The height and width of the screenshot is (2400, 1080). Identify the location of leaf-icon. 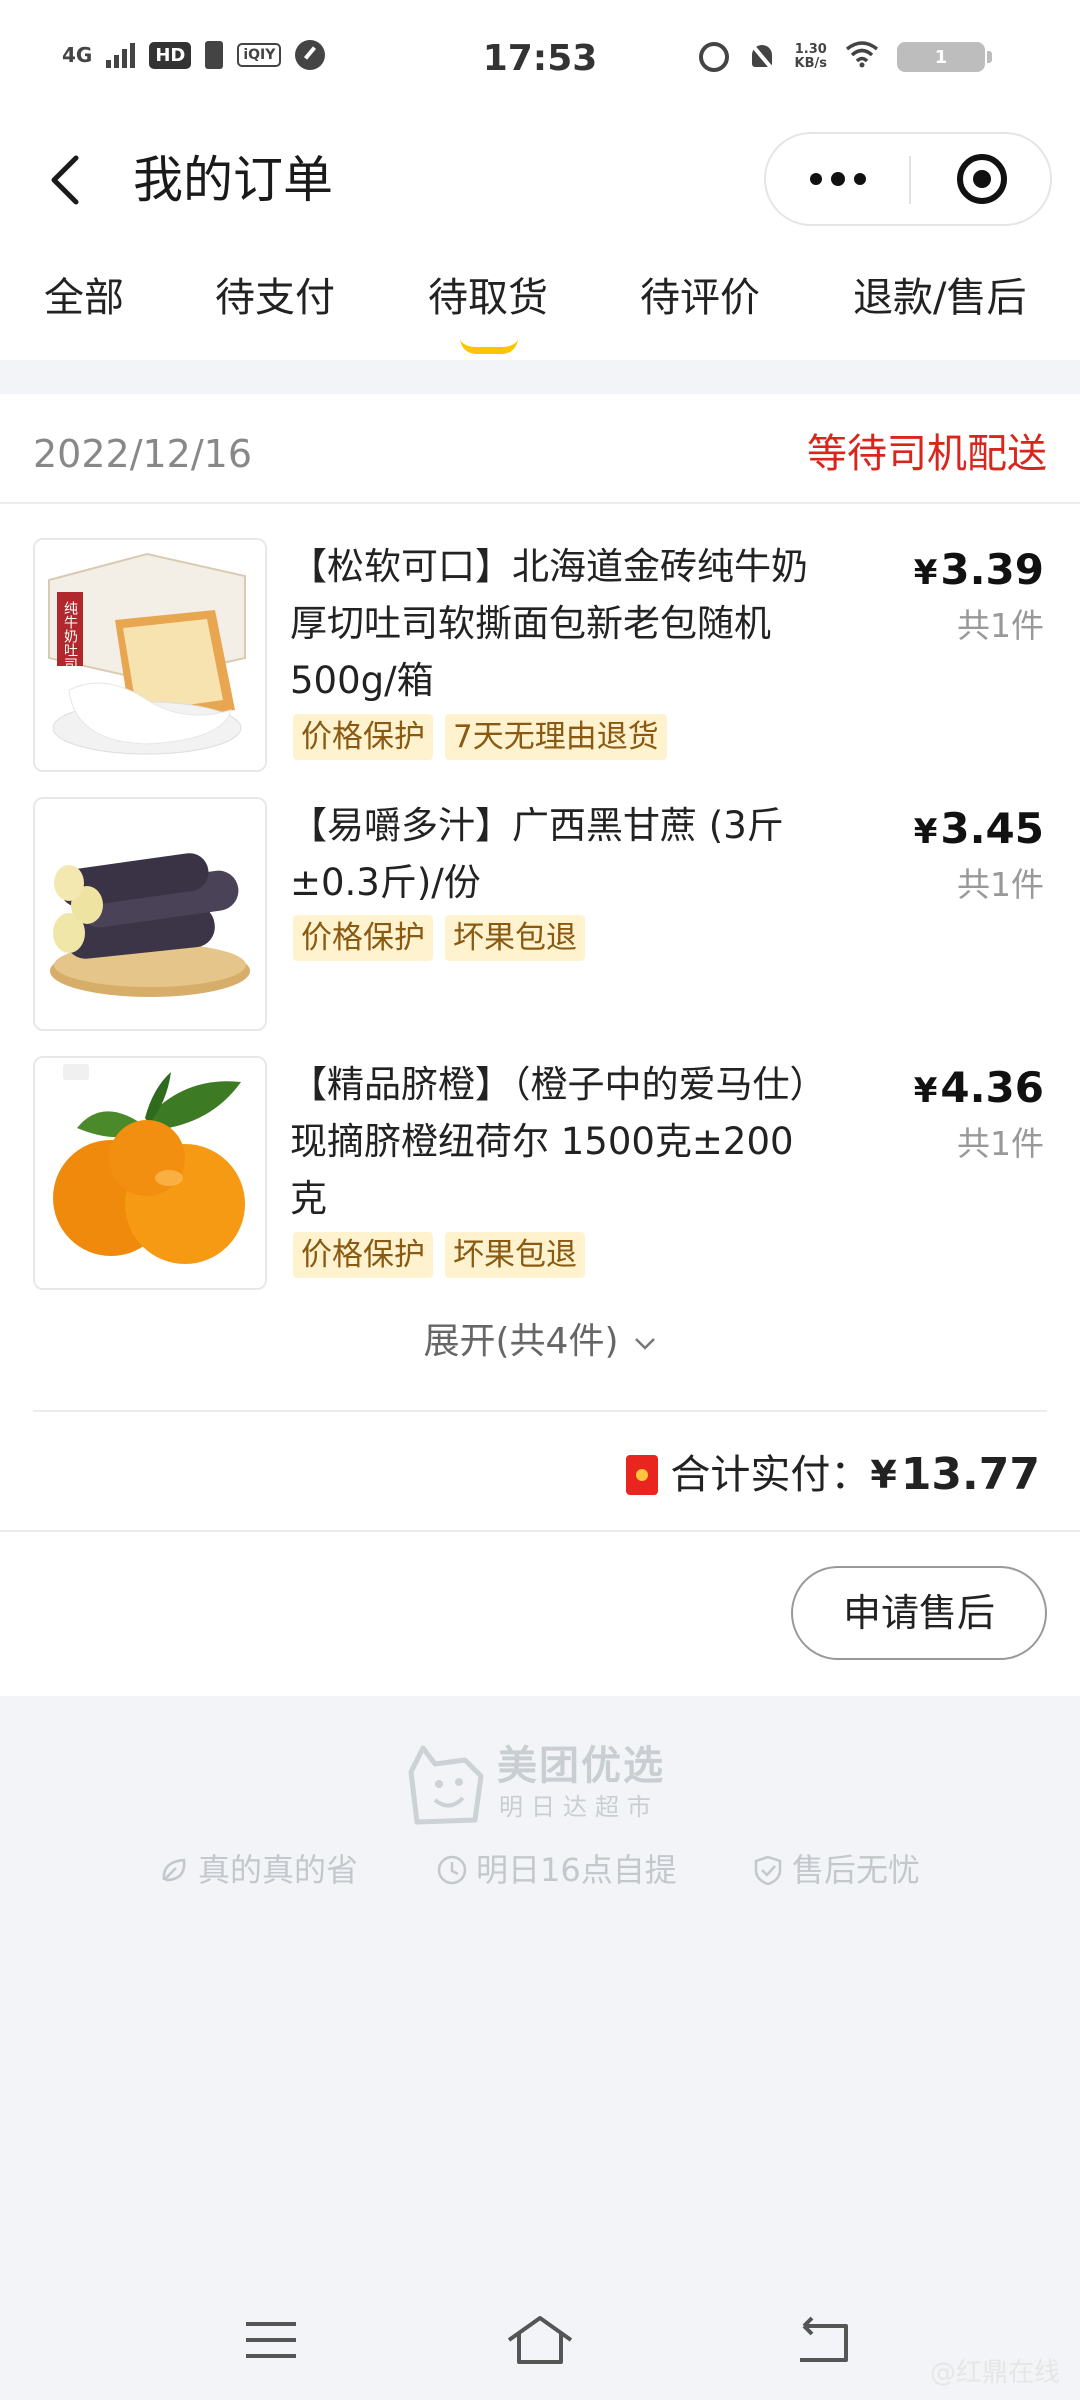
(174, 1870).